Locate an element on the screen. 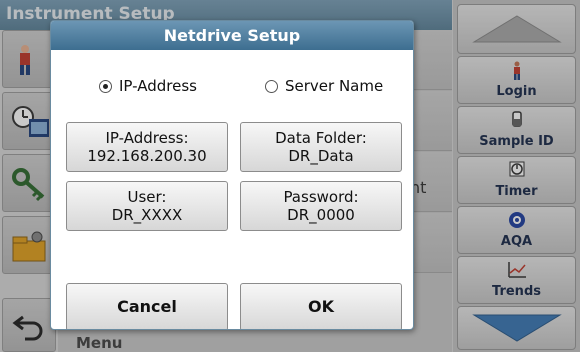 The height and width of the screenshot is (352, 580). data-folder-button: Data Folder: DR_Data is located at coordinates (321, 147).